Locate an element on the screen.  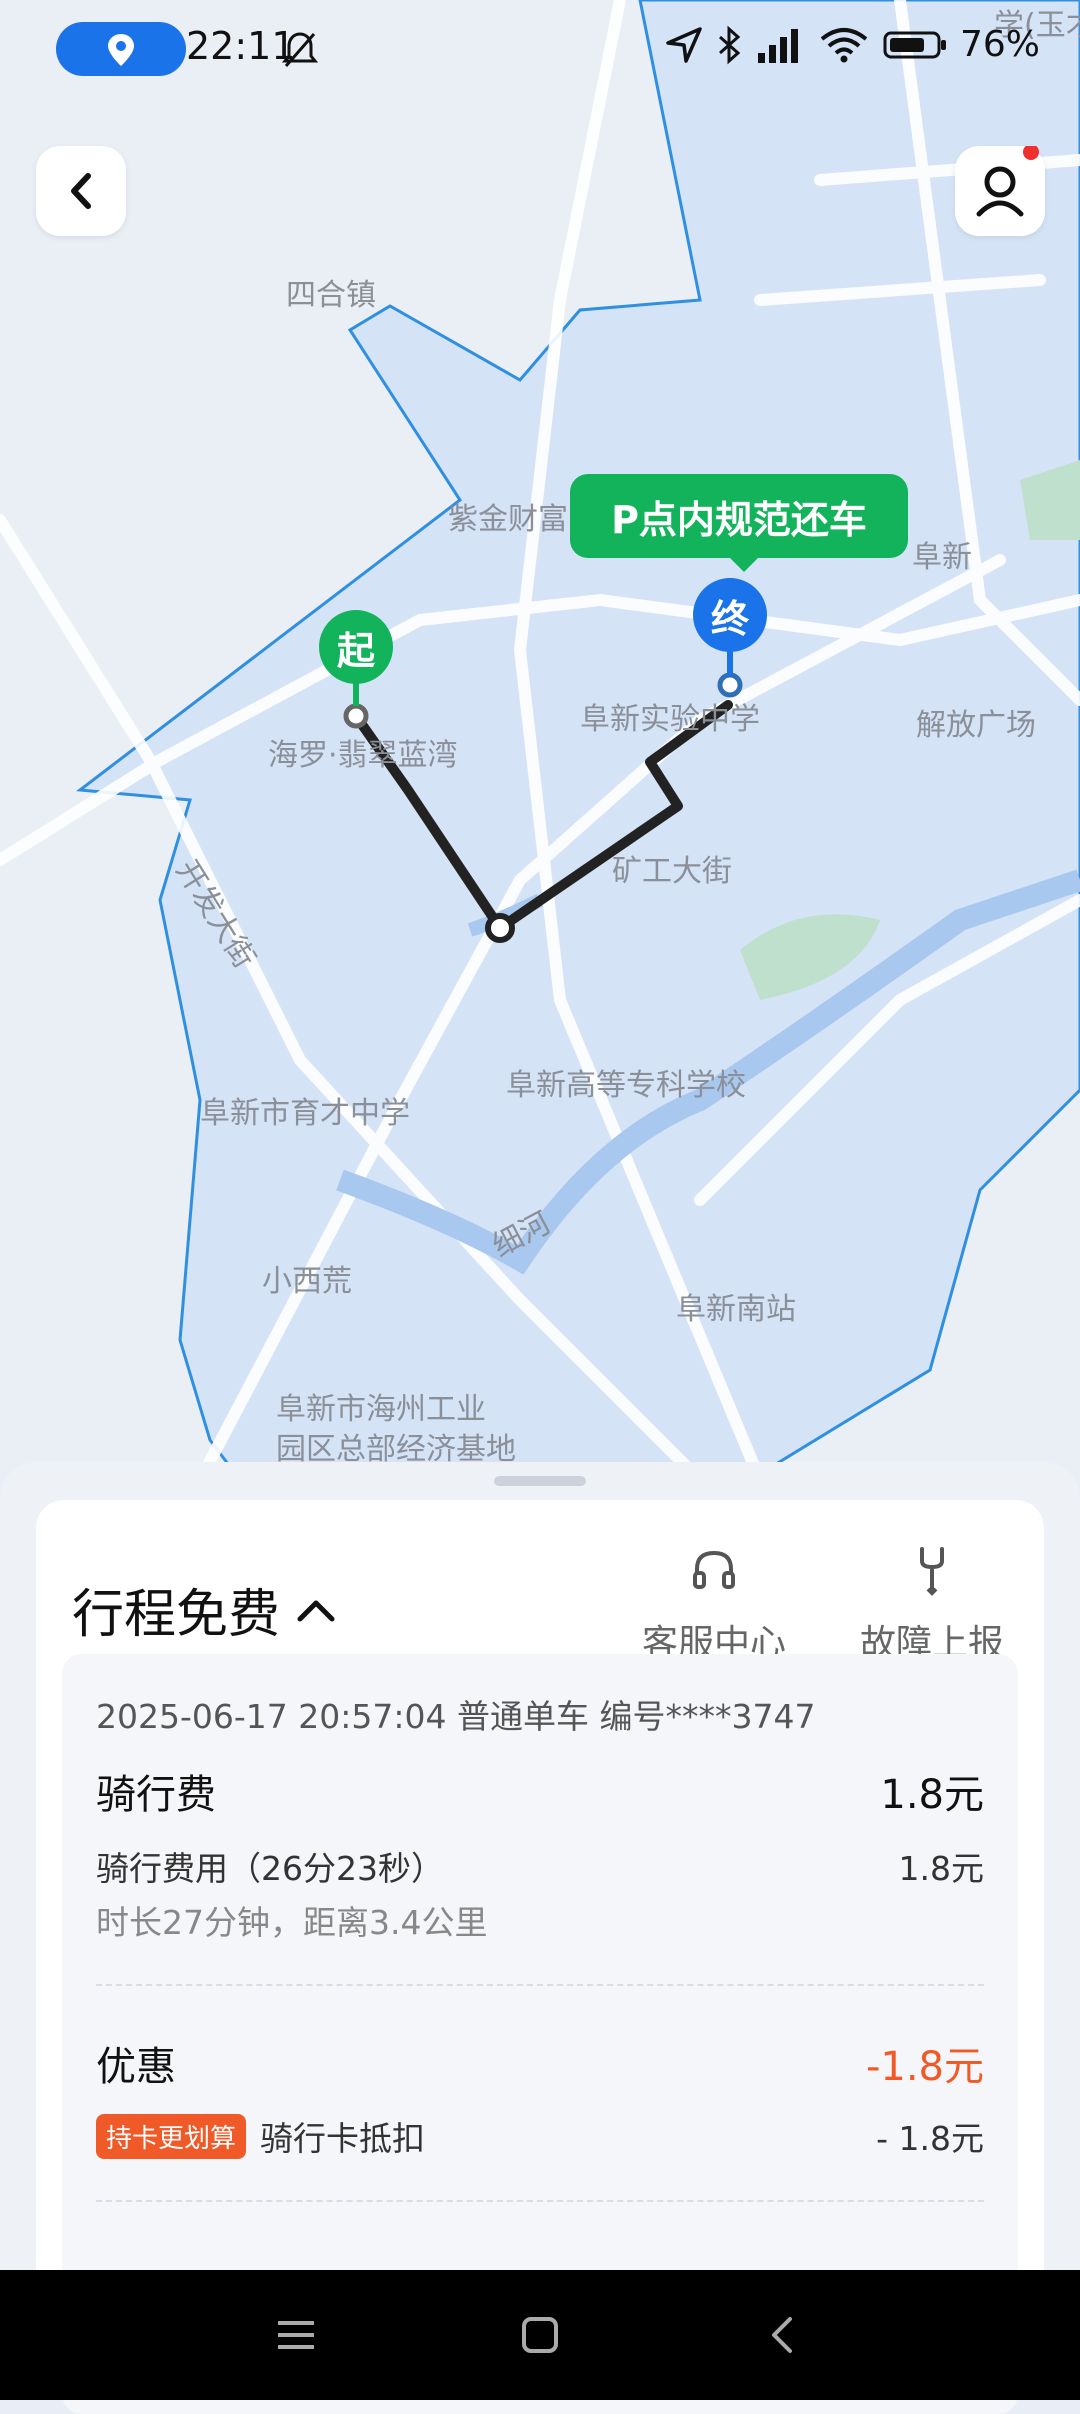
status-time: 22:11 is located at coordinates (241, 46).